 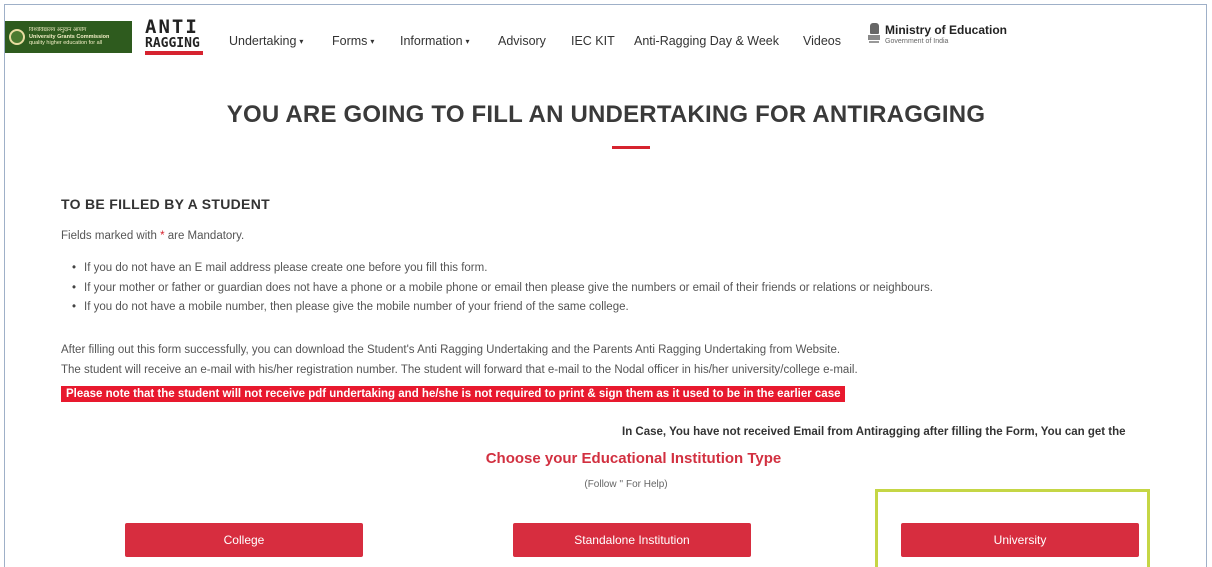 I want to click on anti-logo-bottom: RAGGING, so click(x=174, y=46).